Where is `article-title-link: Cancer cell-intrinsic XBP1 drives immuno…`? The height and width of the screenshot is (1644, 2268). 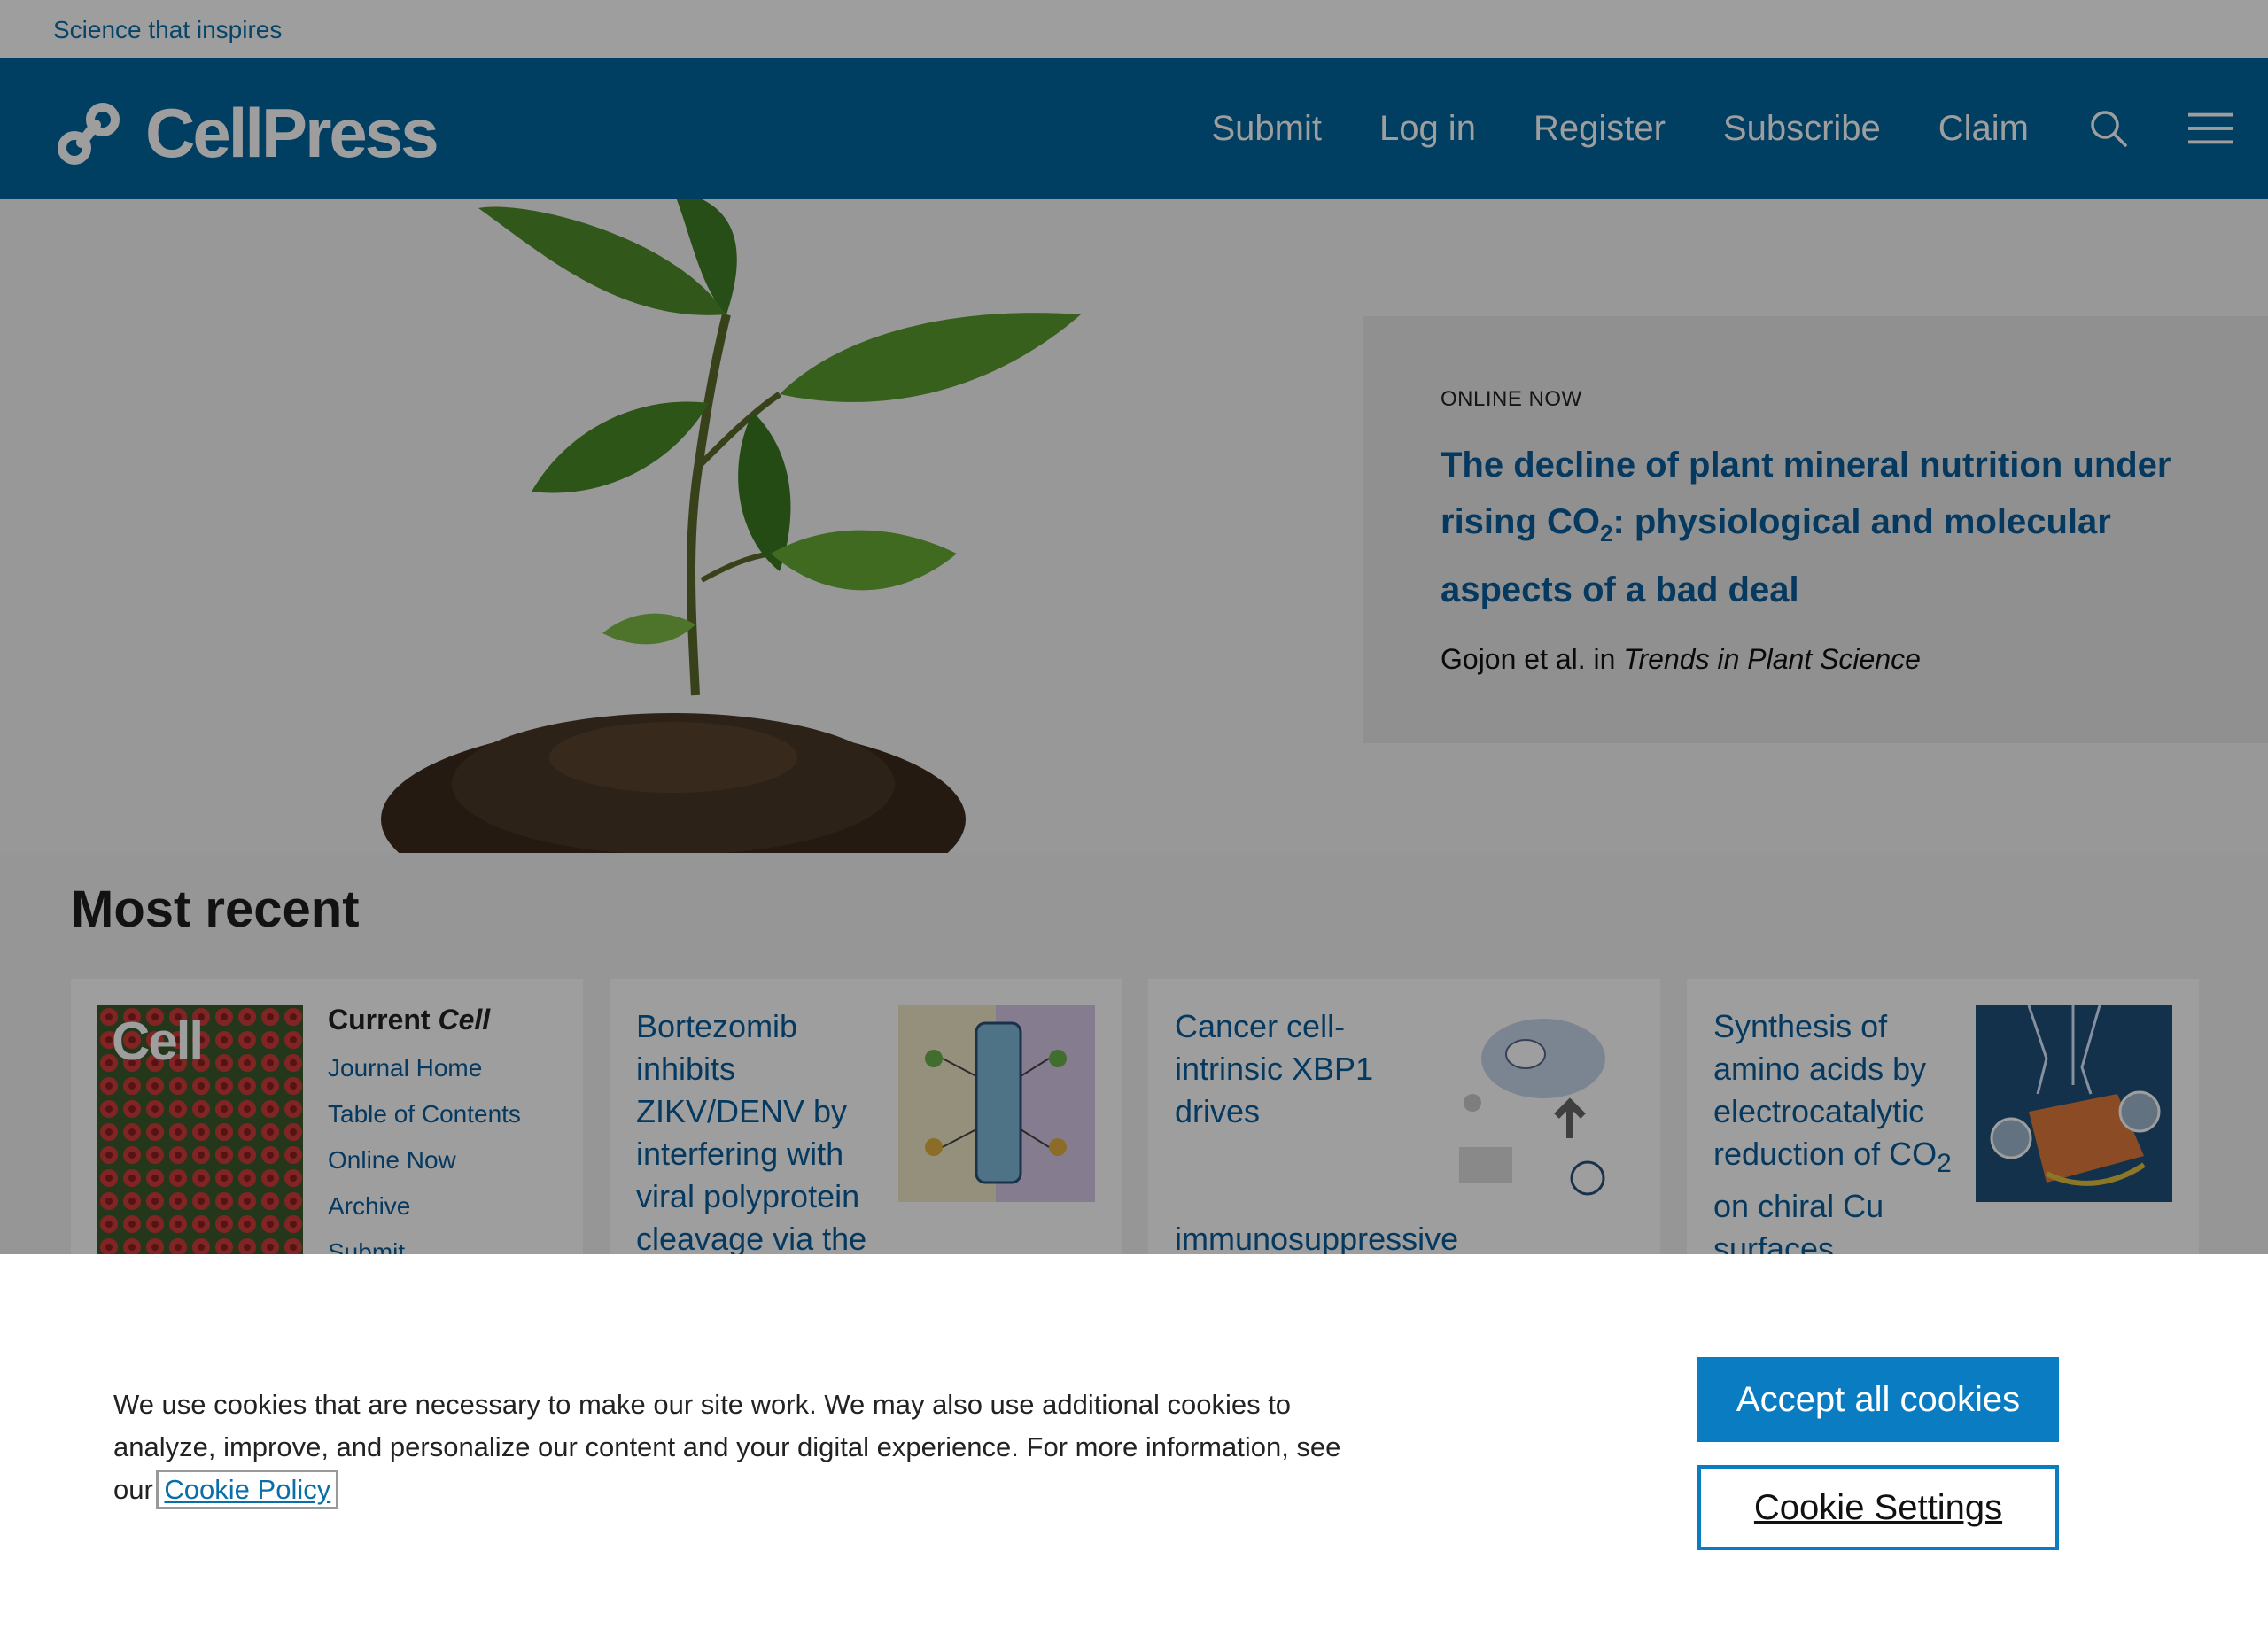 article-title-link: Cancer cell-intrinsic XBP1 drives immuno… is located at coordinates (1316, 1132).